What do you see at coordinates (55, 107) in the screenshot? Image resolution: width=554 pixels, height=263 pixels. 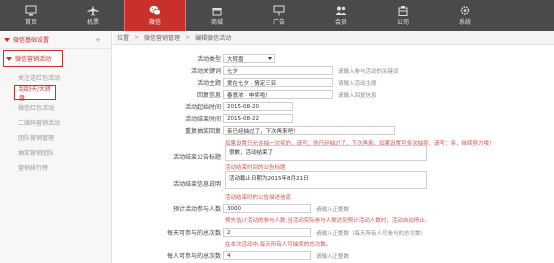 I see `sidebar-item-redpack: 微信红包活动` at bounding box center [55, 107].